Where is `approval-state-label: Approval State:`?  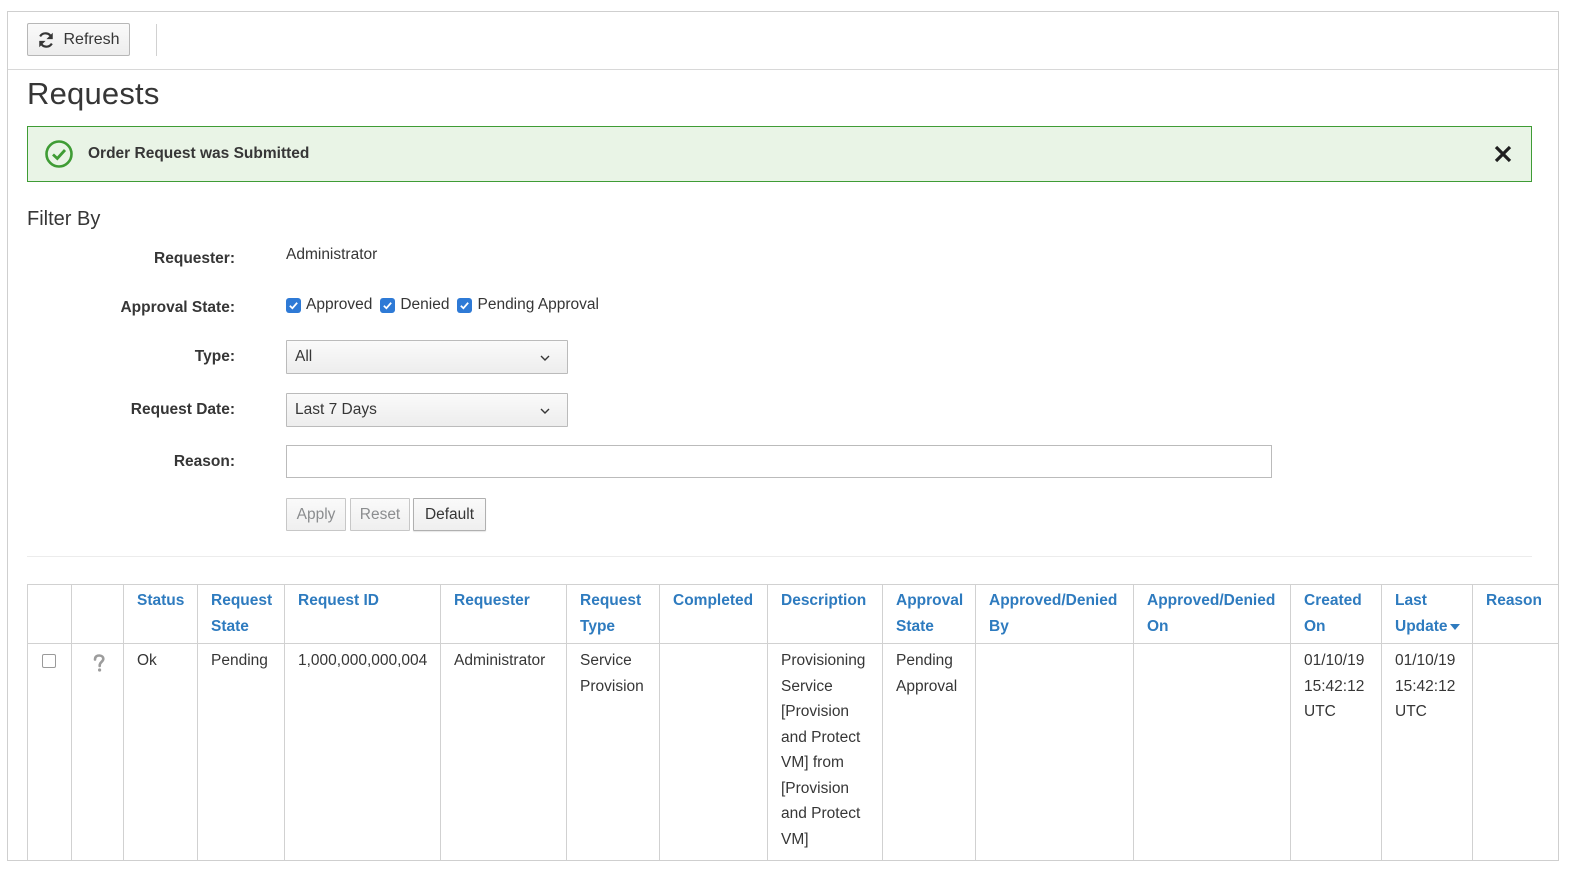
approval-state-label: Approval State: is located at coordinates (177, 307).